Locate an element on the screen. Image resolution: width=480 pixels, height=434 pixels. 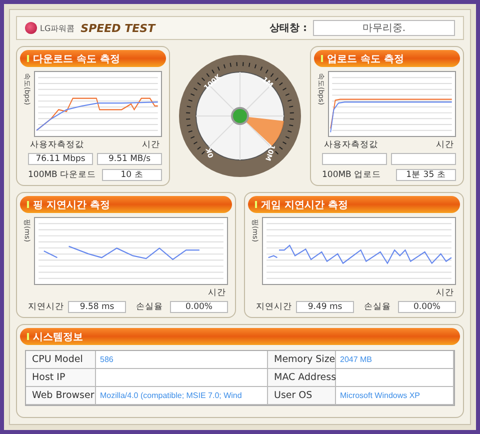
table-cell: Web Browser is located at coordinates (61, 396).